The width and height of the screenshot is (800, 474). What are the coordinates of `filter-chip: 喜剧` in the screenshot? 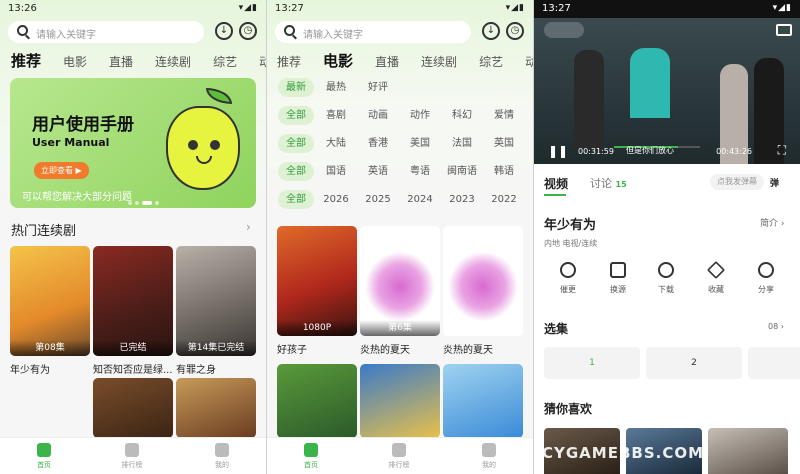 It's located at (336, 115).